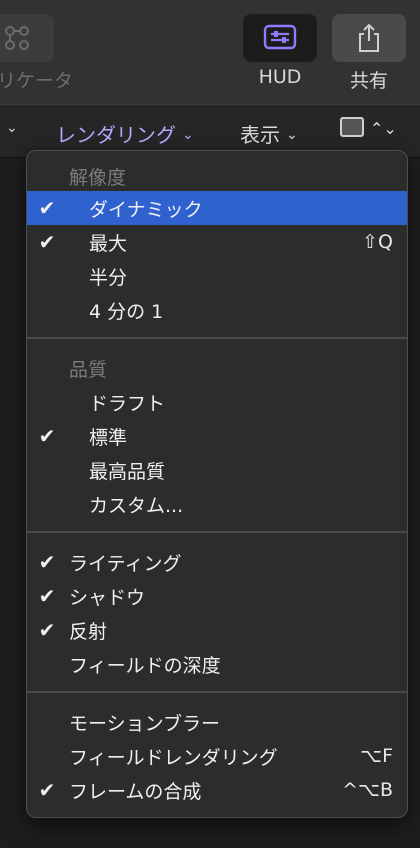  What do you see at coordinates (116, 135) in the screenshot?
I see `rendering-label: レンダリング` at bounding box center [116, 135].